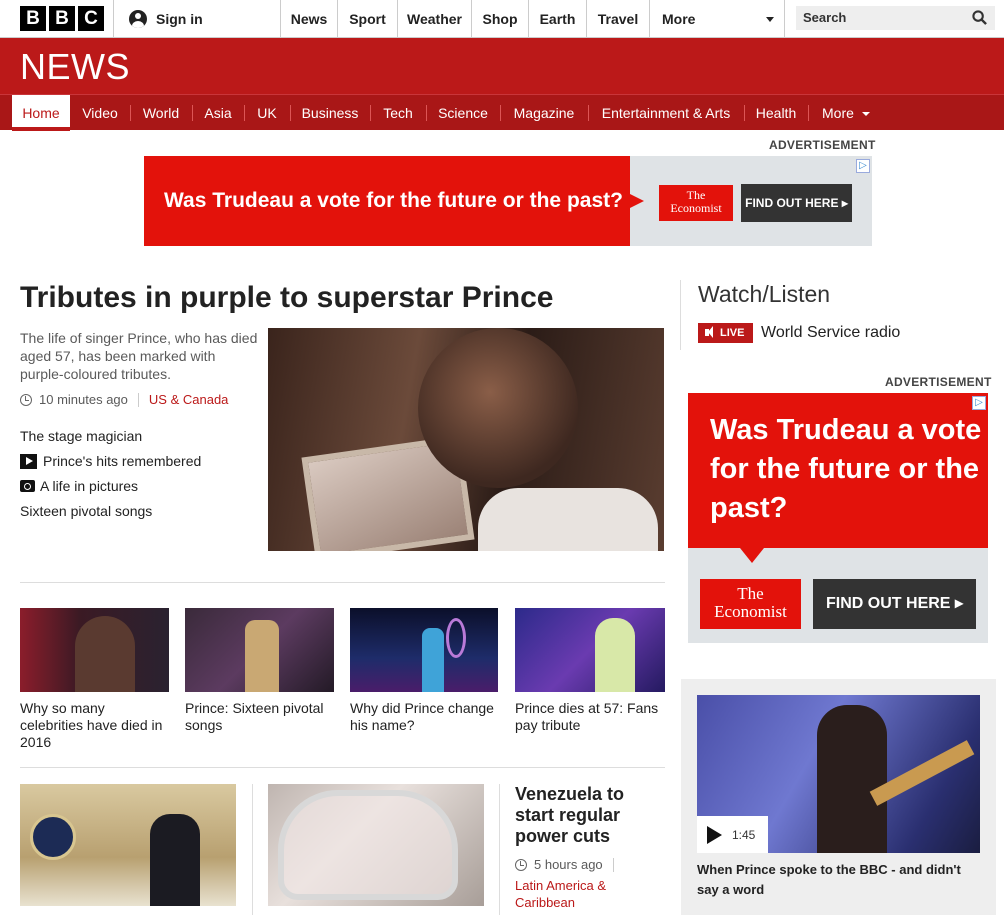 Image resolution: width=1004 pixels, height=915 pixels. Describe the element at coordinates (679, 18) in the screenshot. I see `global-nav-more-label: More` at that location.